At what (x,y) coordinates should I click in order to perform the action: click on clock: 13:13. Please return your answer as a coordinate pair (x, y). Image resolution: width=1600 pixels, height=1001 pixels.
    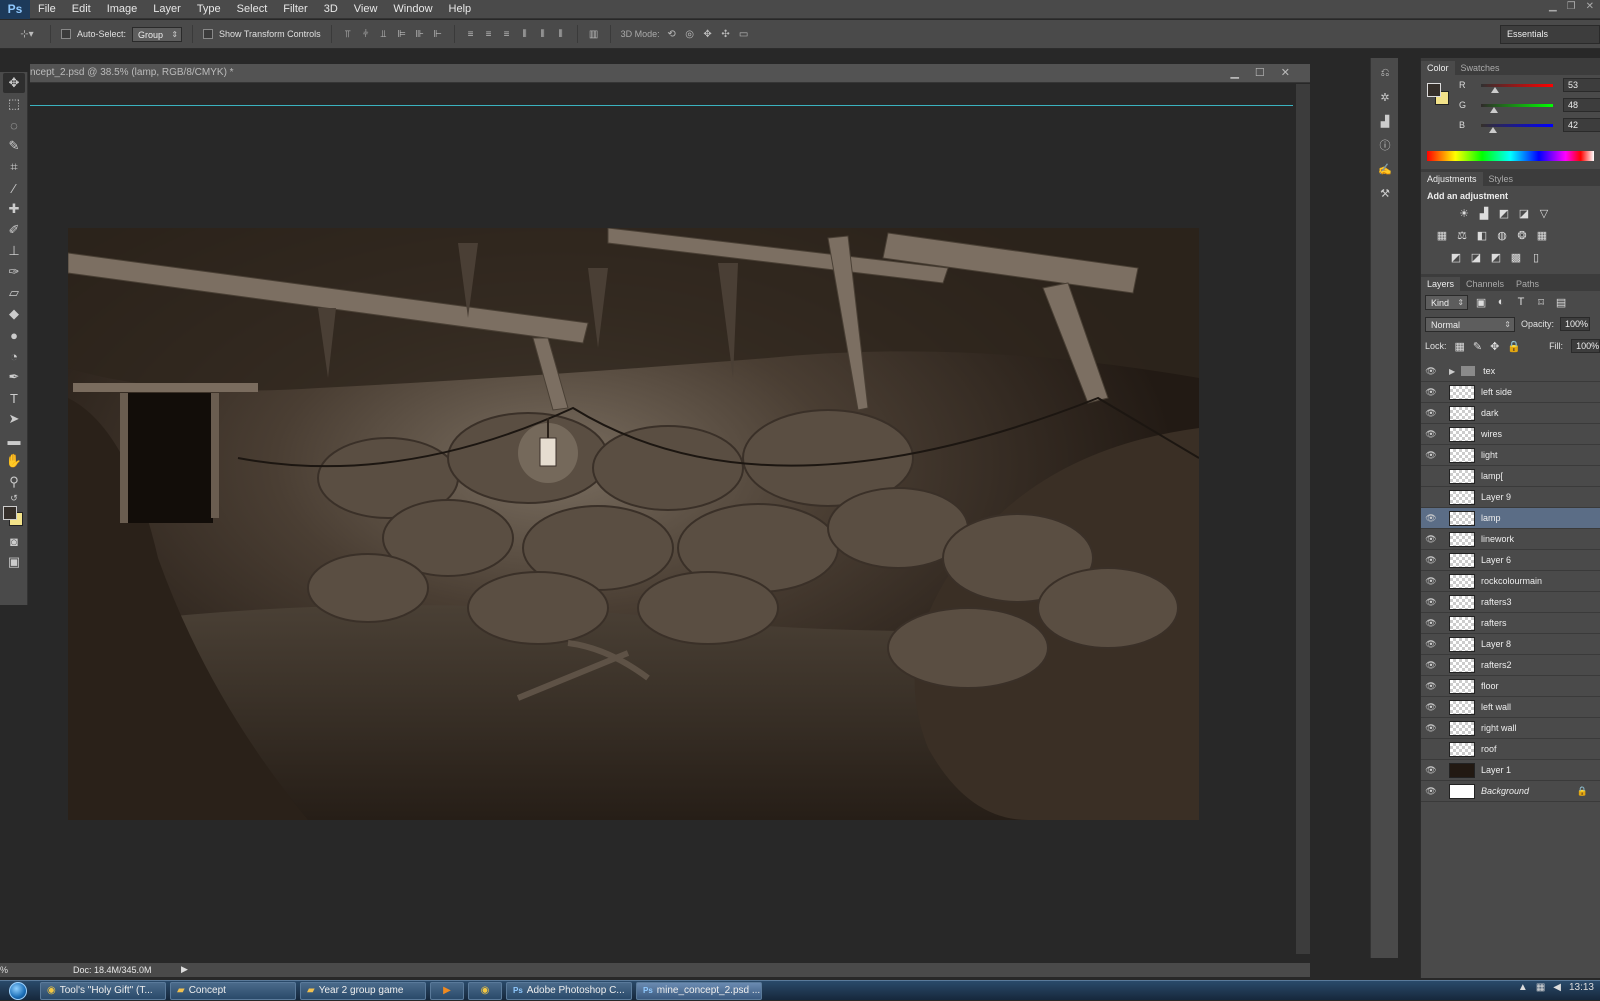
    Looking at the image, I should click on (1581, 987).